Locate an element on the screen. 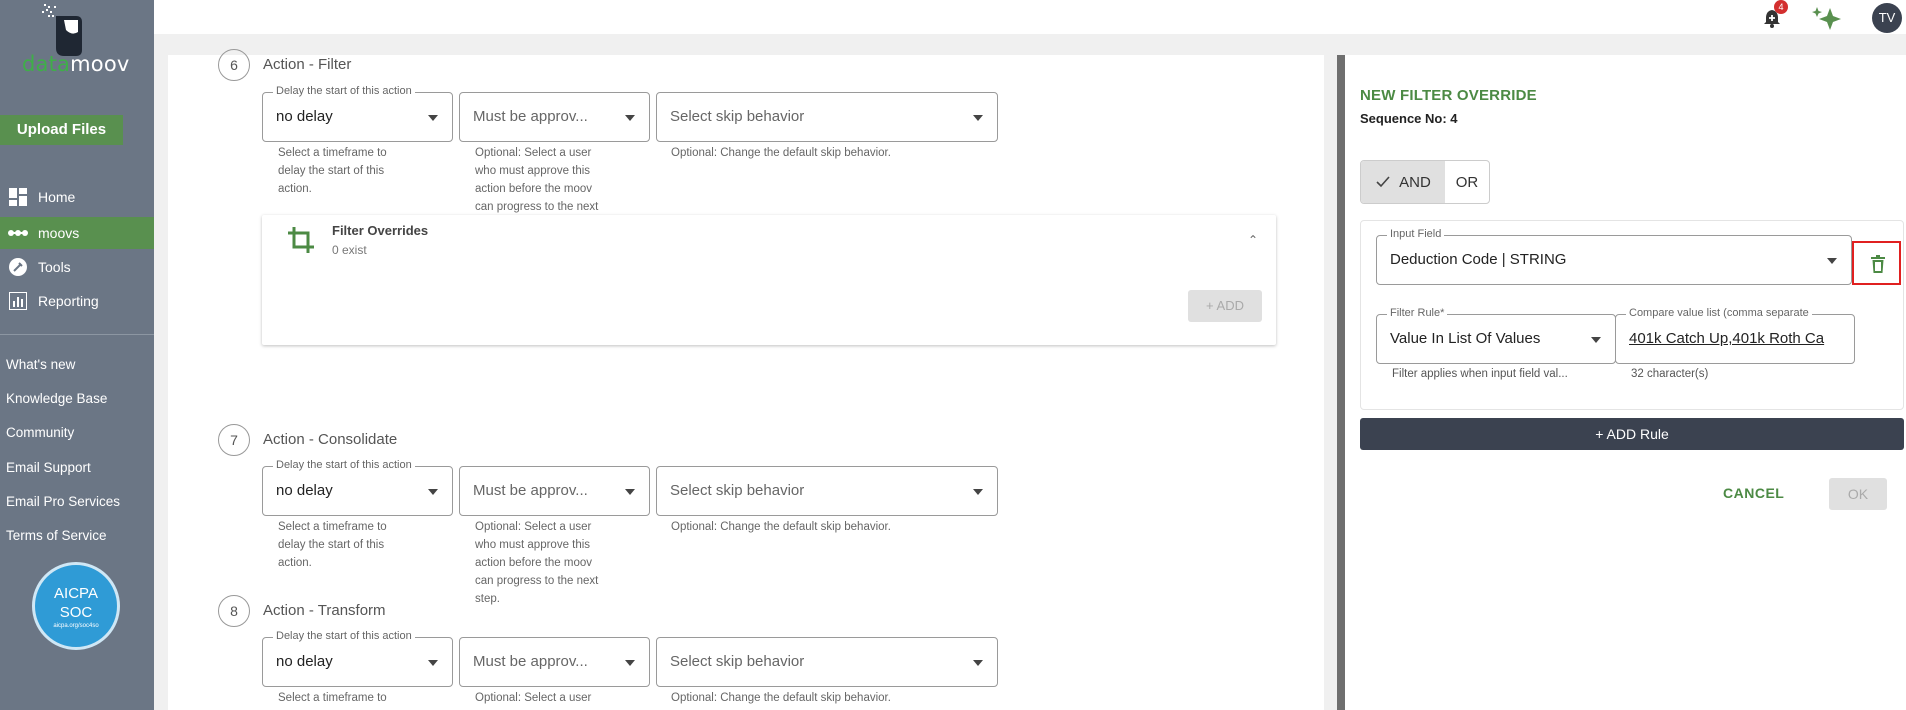 Image resolution: width=1906 pixels, height=710 pixels. sidebar-item-reporting: Reporting is located at coordinates (77, 301).